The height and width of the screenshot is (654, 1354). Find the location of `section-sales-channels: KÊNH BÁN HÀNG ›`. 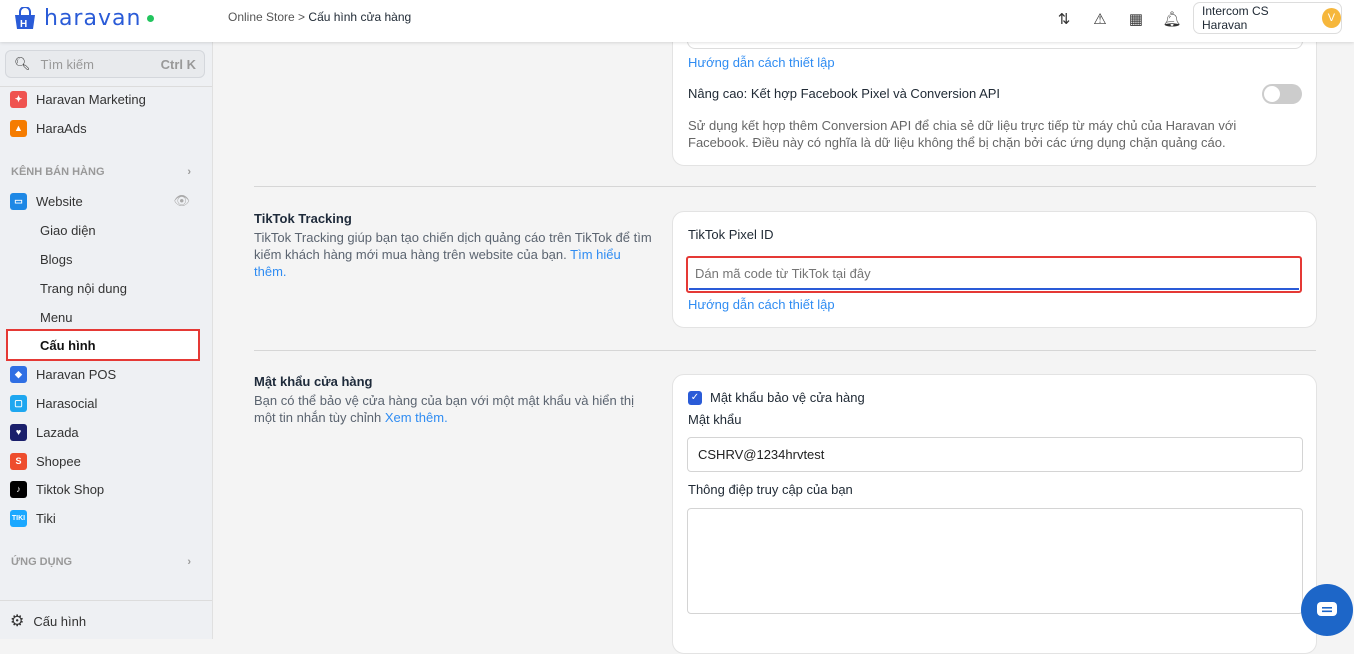

section-sales-channels: KÊNH BÁN HÀNG › is located at coordinates (101, 172).